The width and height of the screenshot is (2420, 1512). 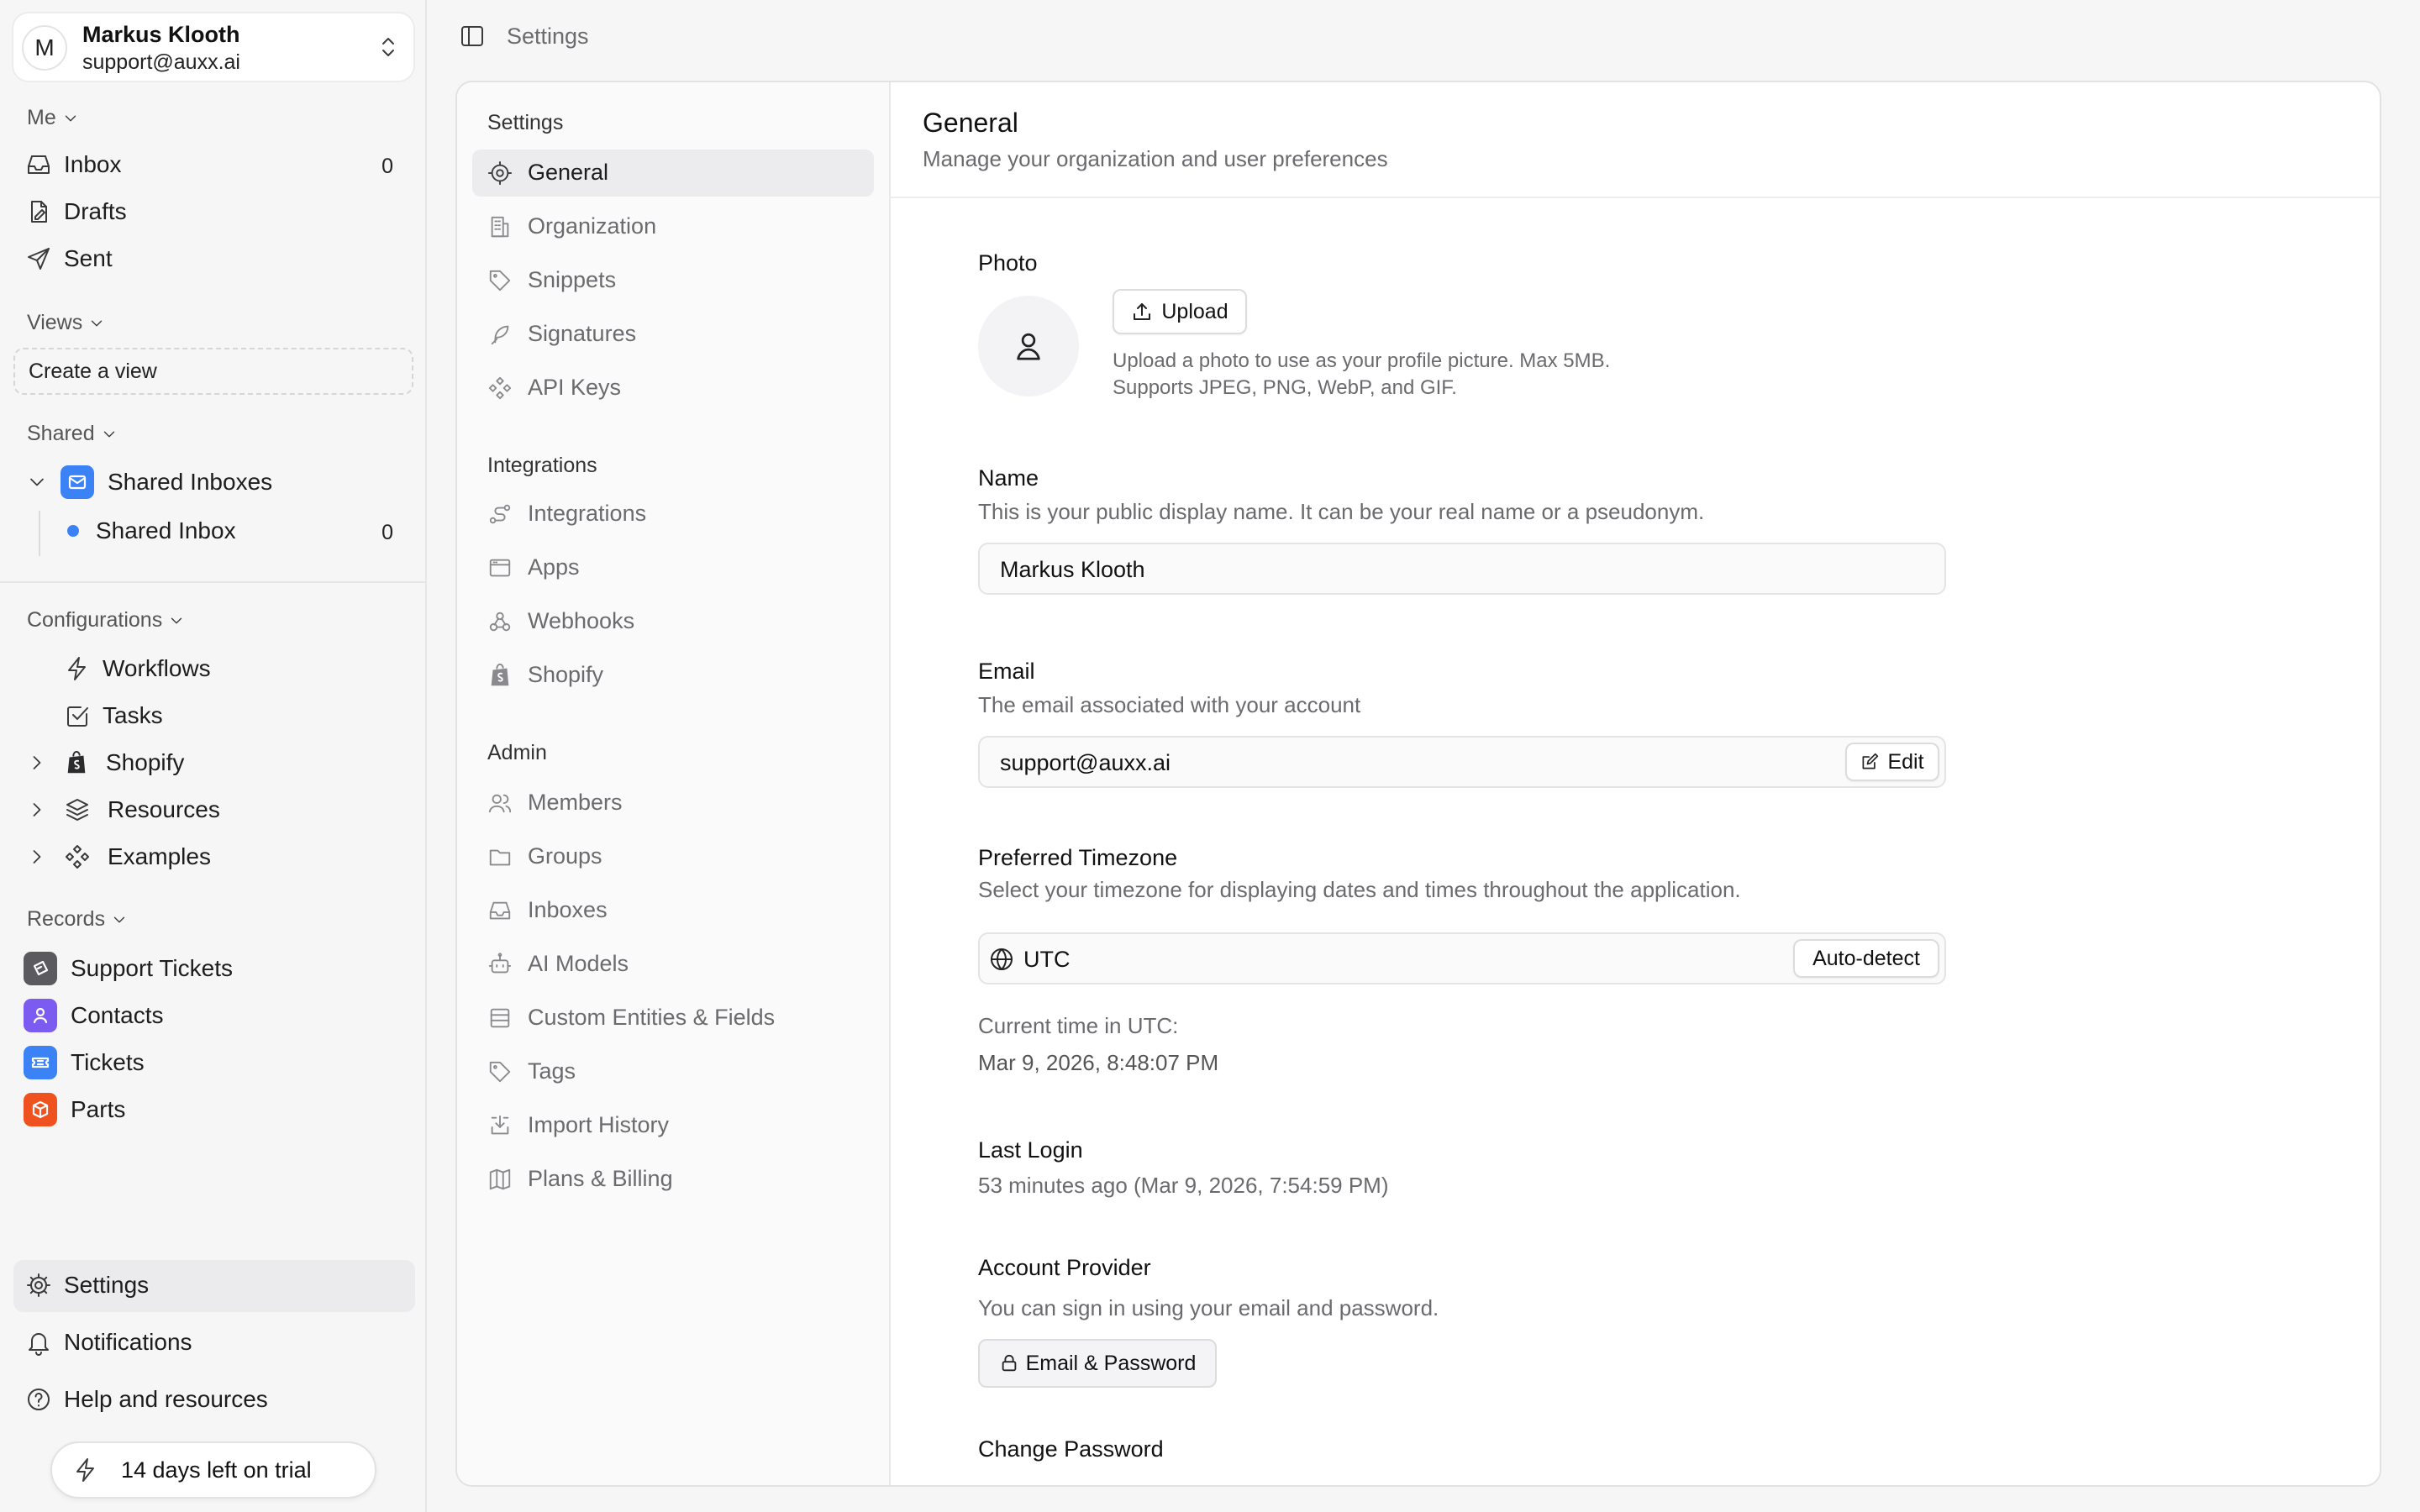 I want to click on subnav-item-webhooks: Webhooks, so click(x=560, y=621).